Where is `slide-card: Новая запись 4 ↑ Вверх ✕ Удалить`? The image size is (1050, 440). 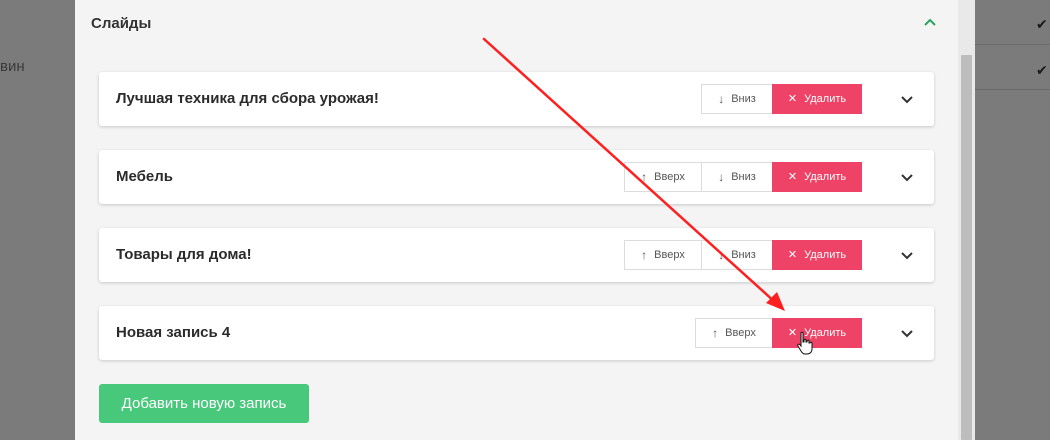 slide-card: Новая запись 4 ↑ Вверх ✕ Удалить is located at coordinates (516, 333).